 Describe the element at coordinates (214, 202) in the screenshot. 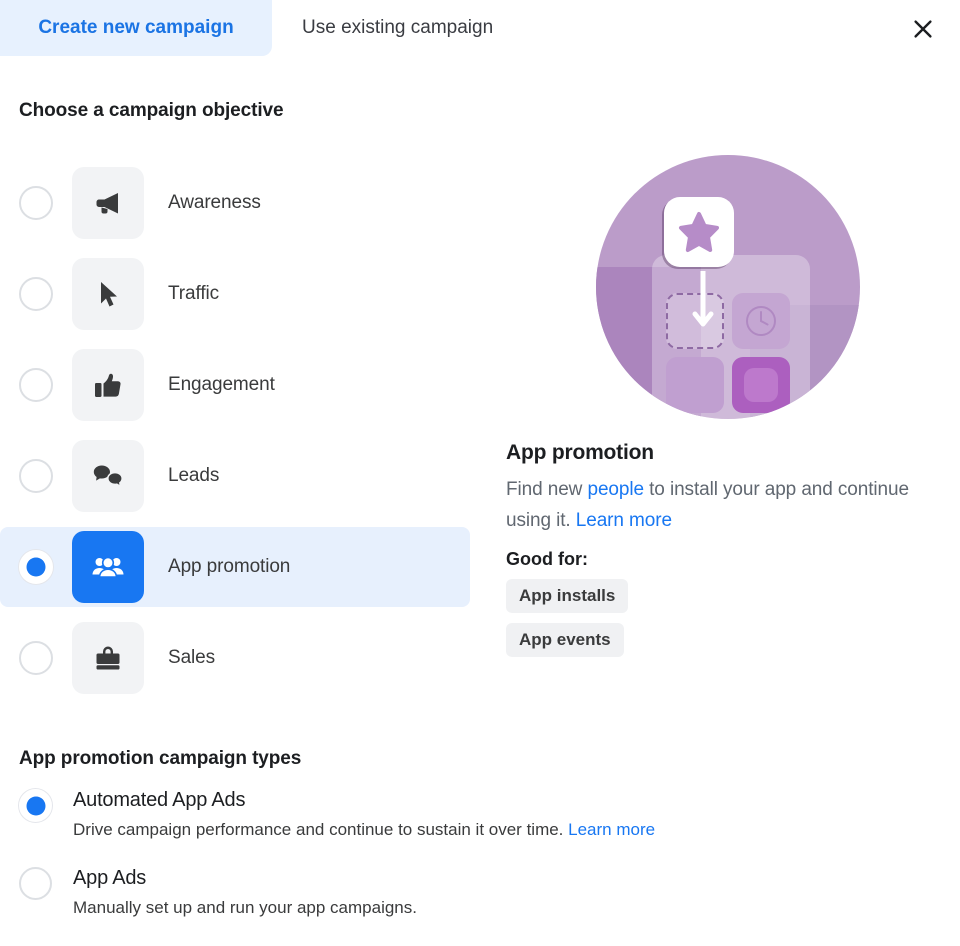

I see `objective-label-awareness: Awareness` at that location.